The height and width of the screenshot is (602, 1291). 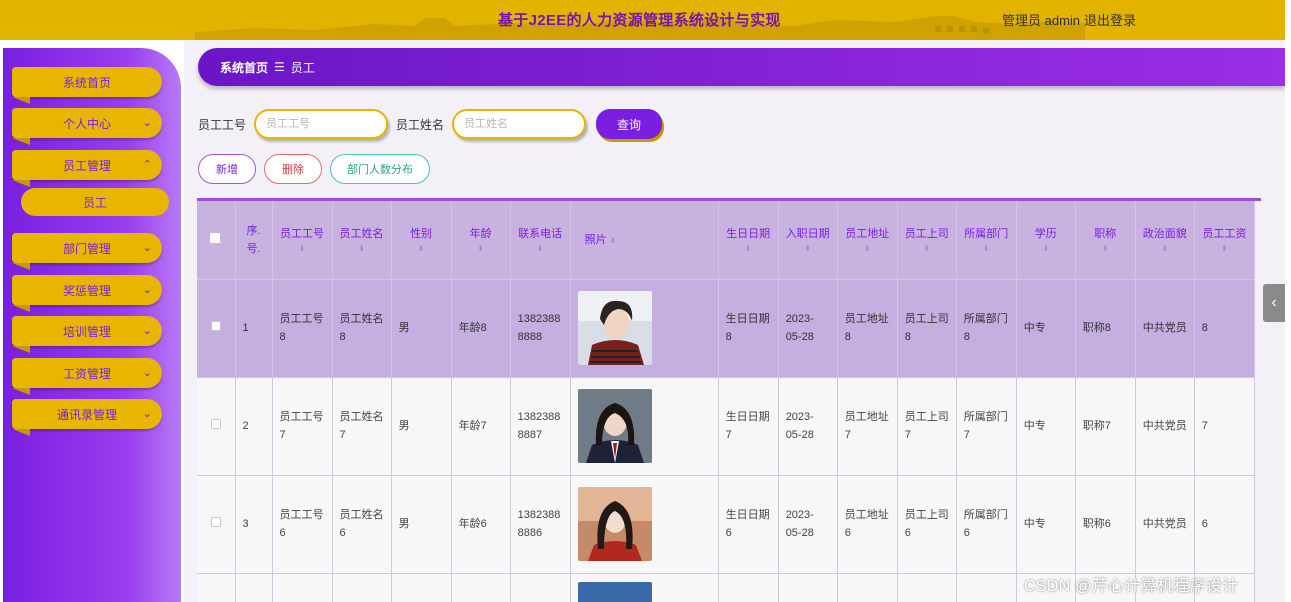 What do you see at coordinates (147, 165) in the screenshot?
I see `chevron-up-icon: ⌃` at bounding box center [147, 165].